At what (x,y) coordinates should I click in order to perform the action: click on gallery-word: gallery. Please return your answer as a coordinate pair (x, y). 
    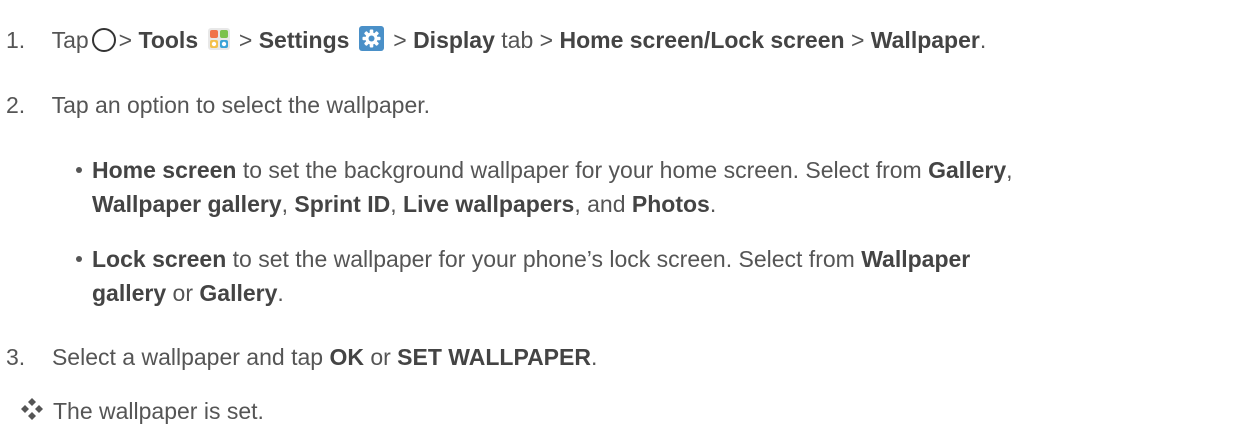
    Looking at the image, I should click on (129, 293).